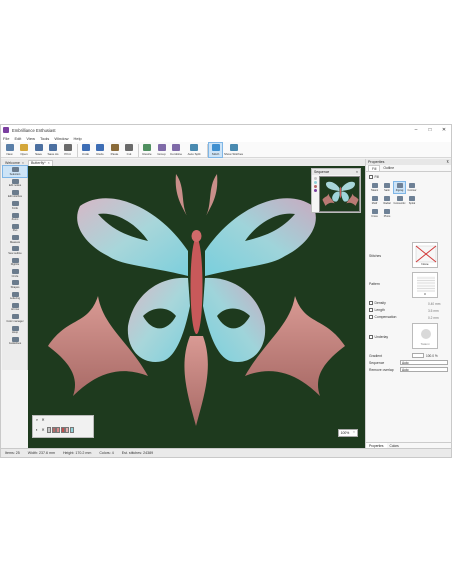 This screenshot has height=584, width=452. I want to click on stitch-type-selector: None, so click(425, 255).